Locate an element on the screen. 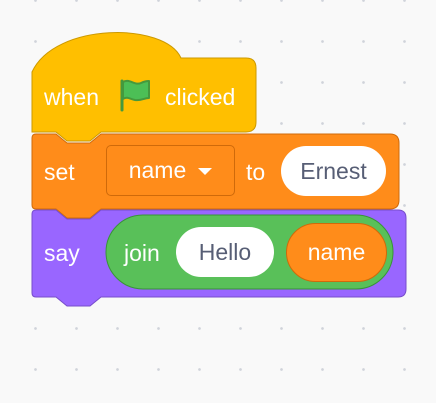 The image size is (436, 403). when-label: when is located at coordinates (71, 97).